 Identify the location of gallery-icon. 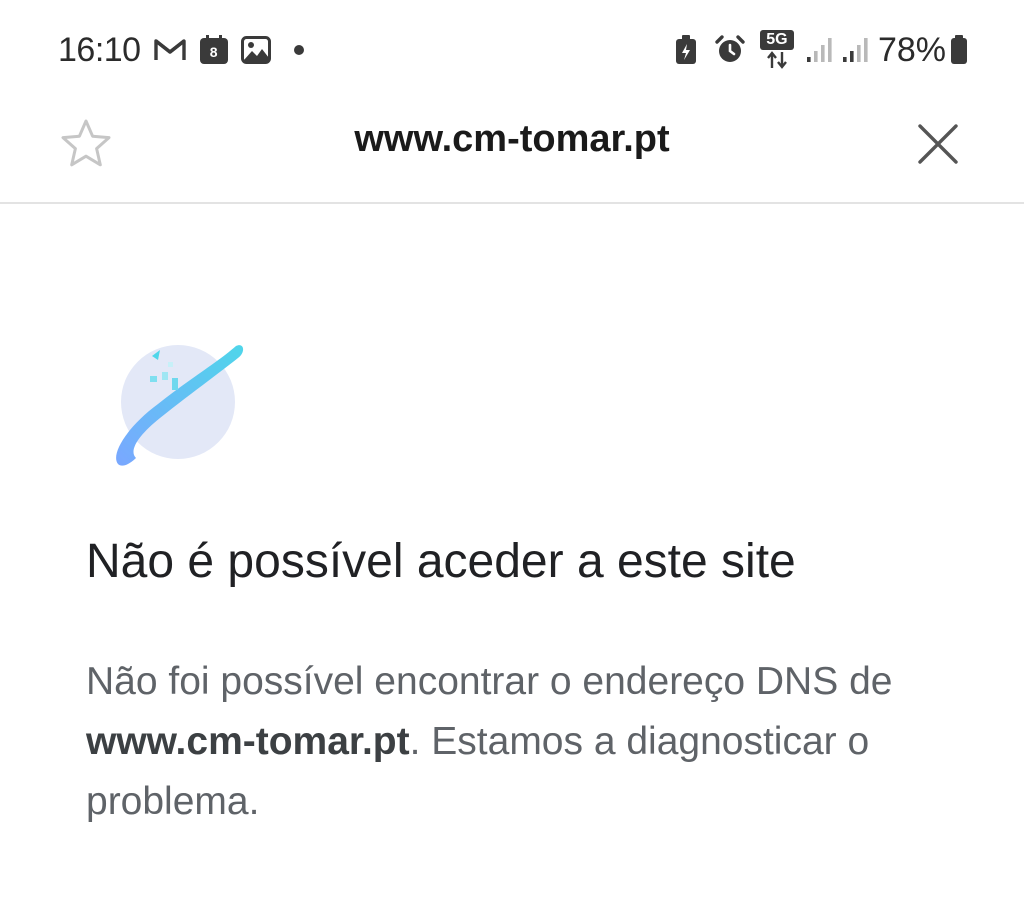
(255, 50).